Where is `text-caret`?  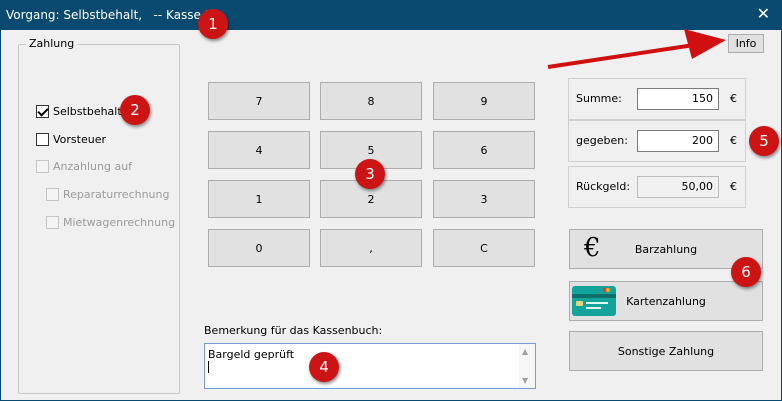
text-caret is located at coordinates (208, 367).